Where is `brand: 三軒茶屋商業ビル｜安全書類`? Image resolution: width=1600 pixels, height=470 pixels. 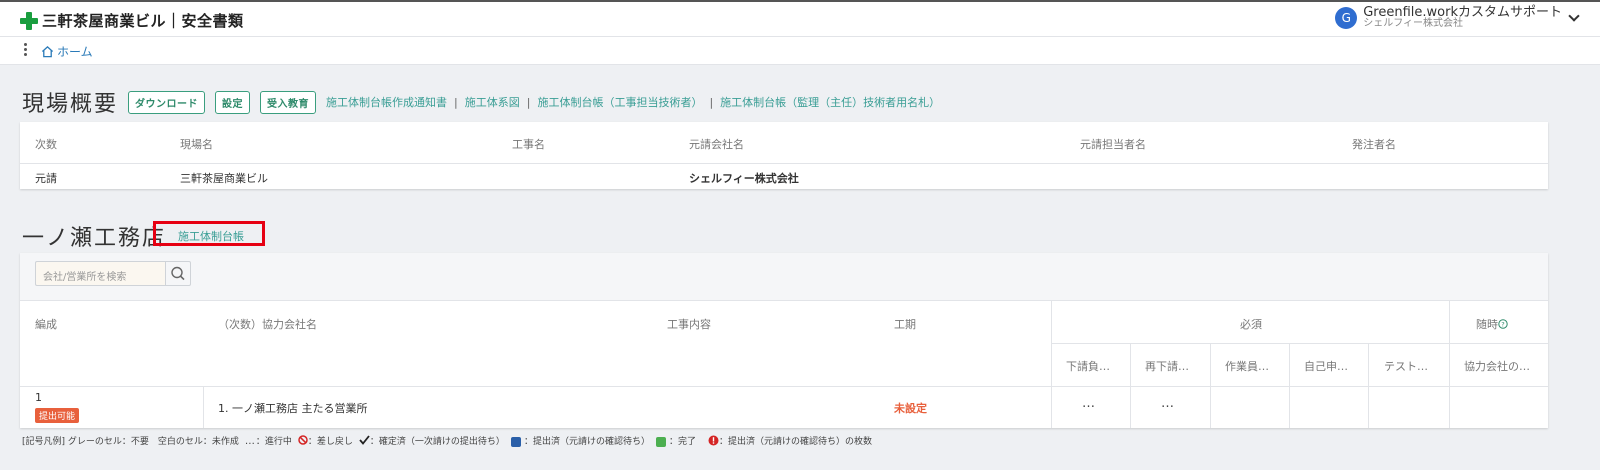
brand: 三軒茶屋商業ビル｜安全書類 is located at coordinates (132, 20).